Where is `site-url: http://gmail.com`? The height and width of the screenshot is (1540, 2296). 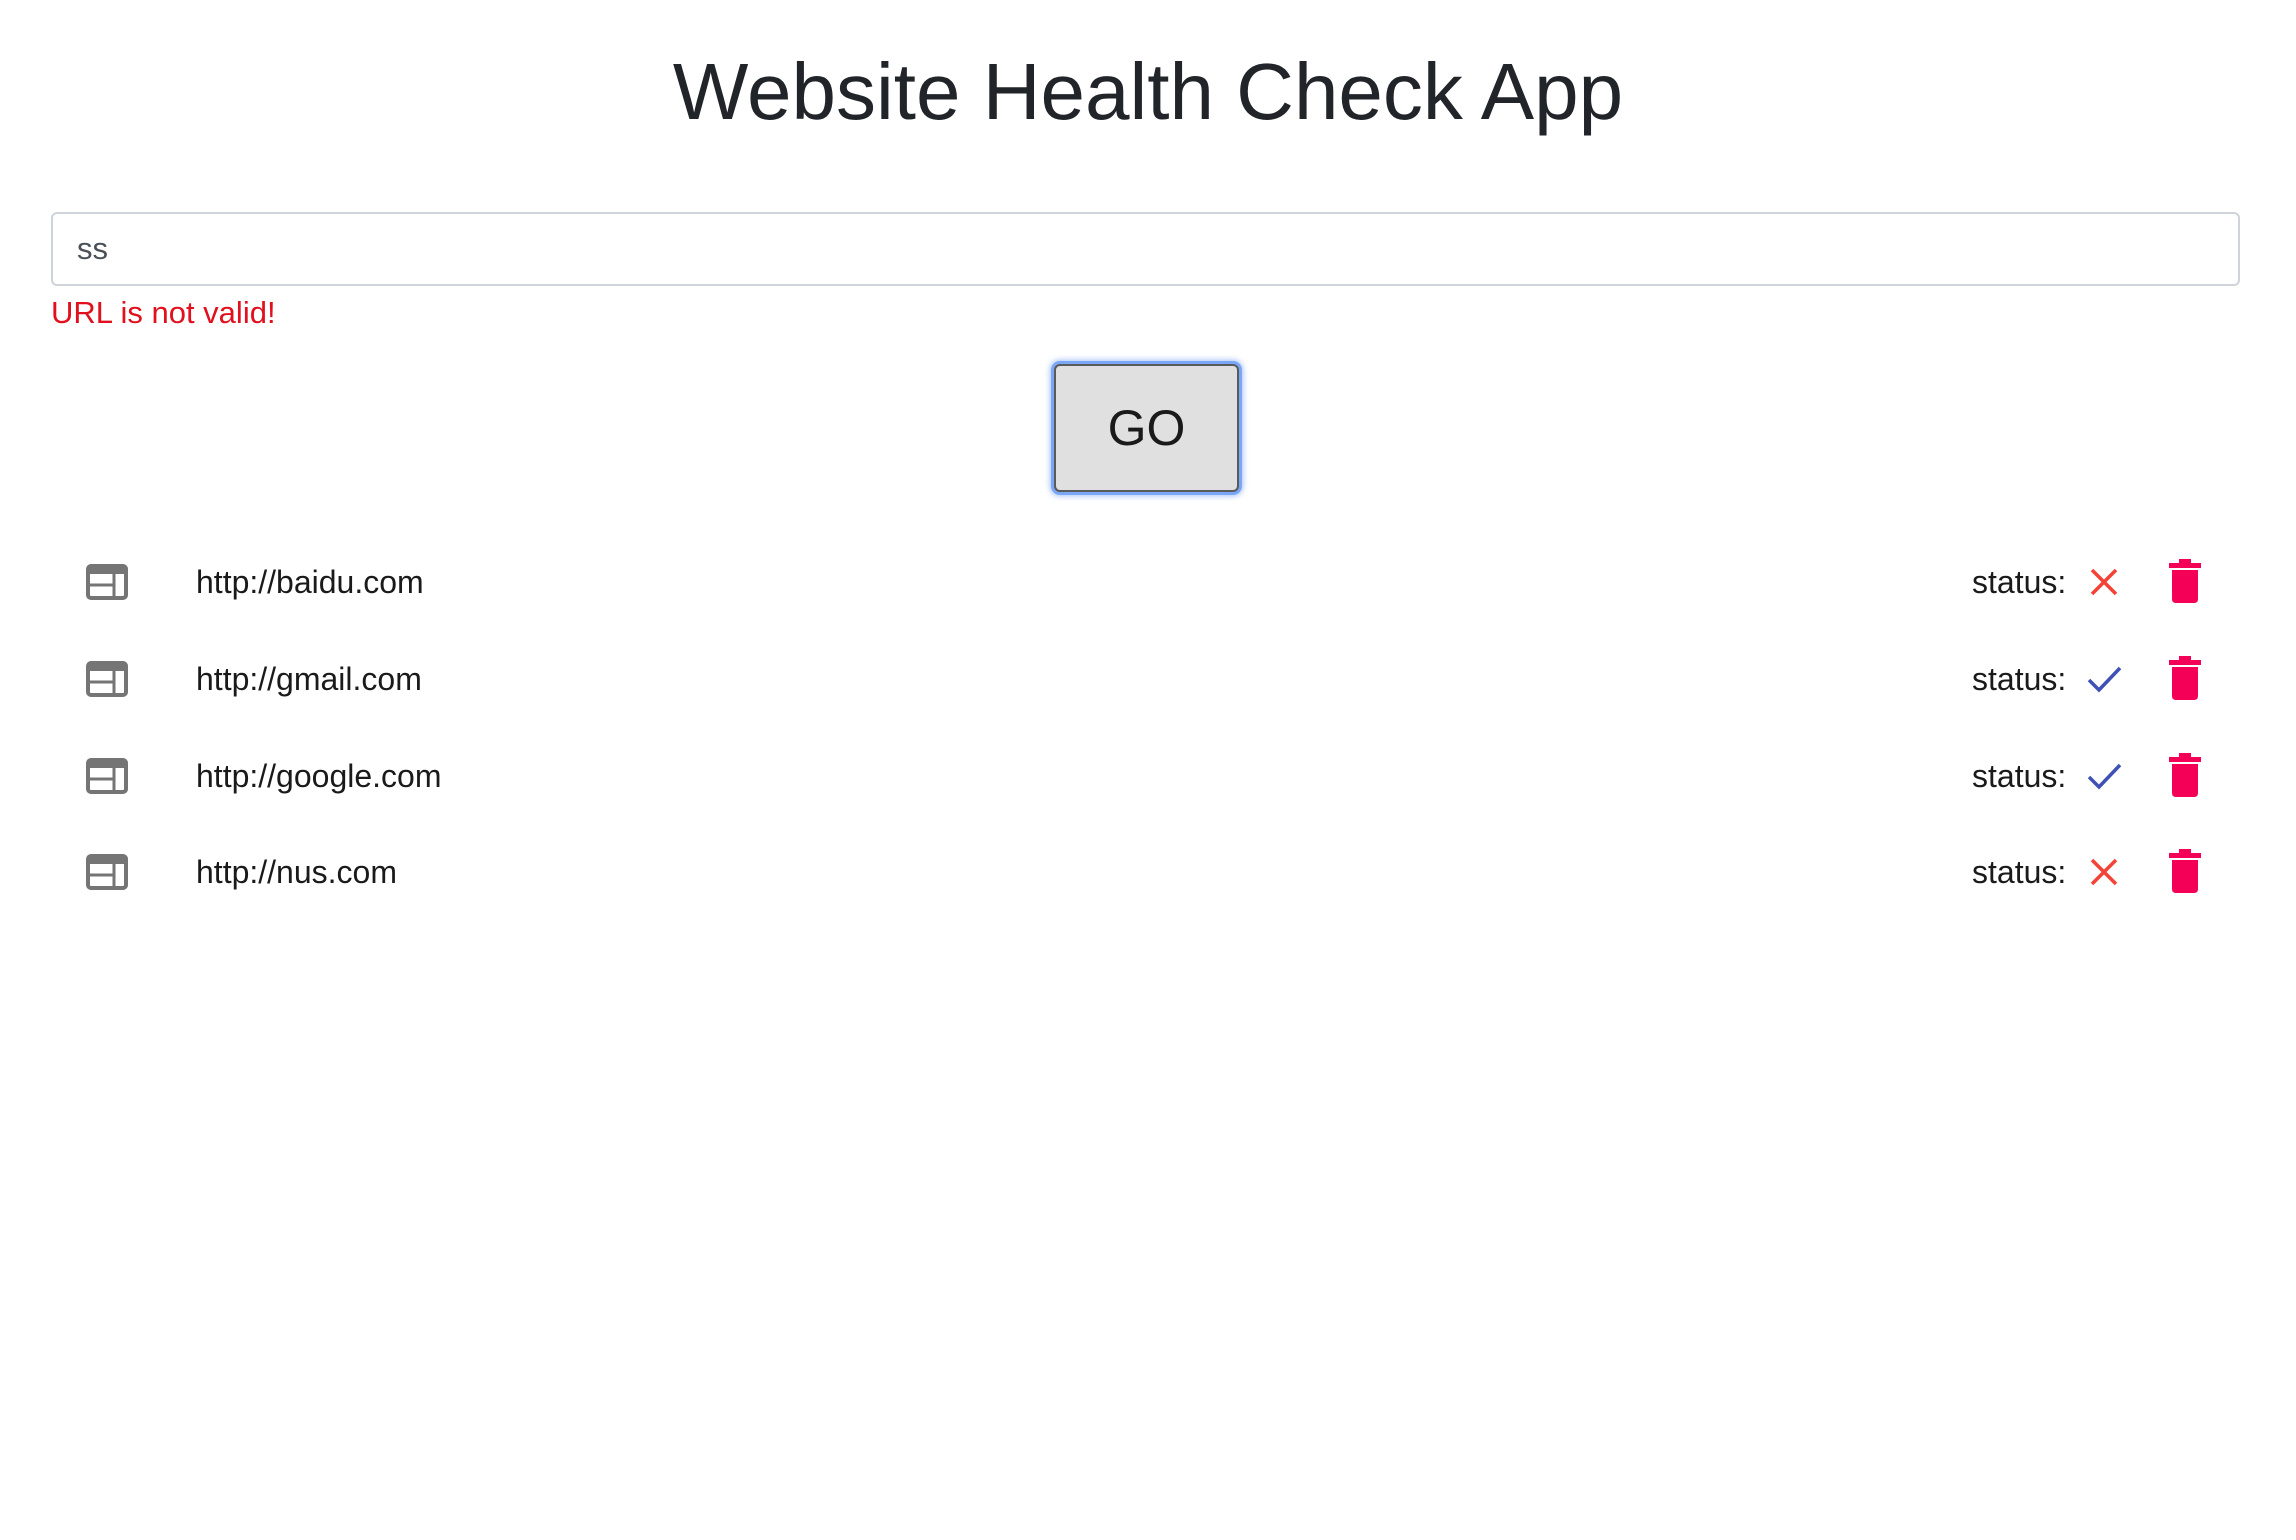 site-url: http://gmail.com is located at coordinates (309, 679).